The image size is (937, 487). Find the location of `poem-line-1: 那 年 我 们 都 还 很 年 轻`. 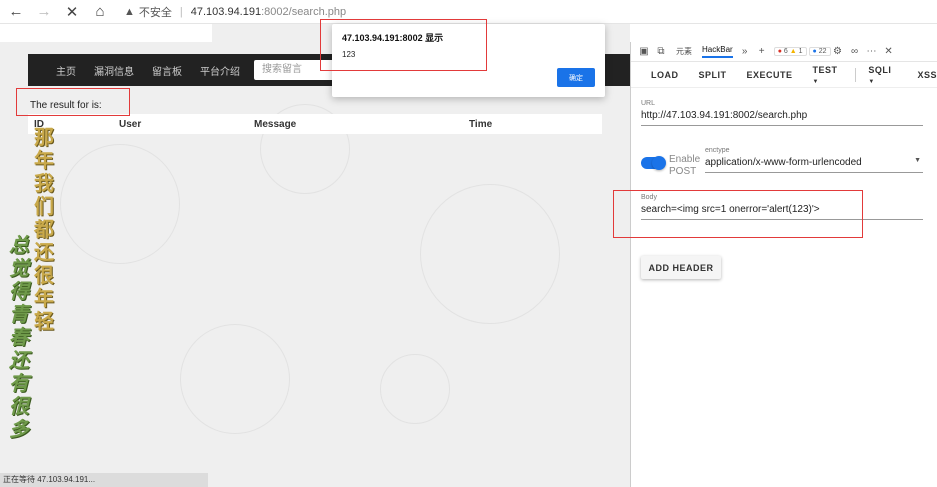

poem-line-1: 那 年 我 们 都 还 很 年 轻 is located at coordinates (44, 229).